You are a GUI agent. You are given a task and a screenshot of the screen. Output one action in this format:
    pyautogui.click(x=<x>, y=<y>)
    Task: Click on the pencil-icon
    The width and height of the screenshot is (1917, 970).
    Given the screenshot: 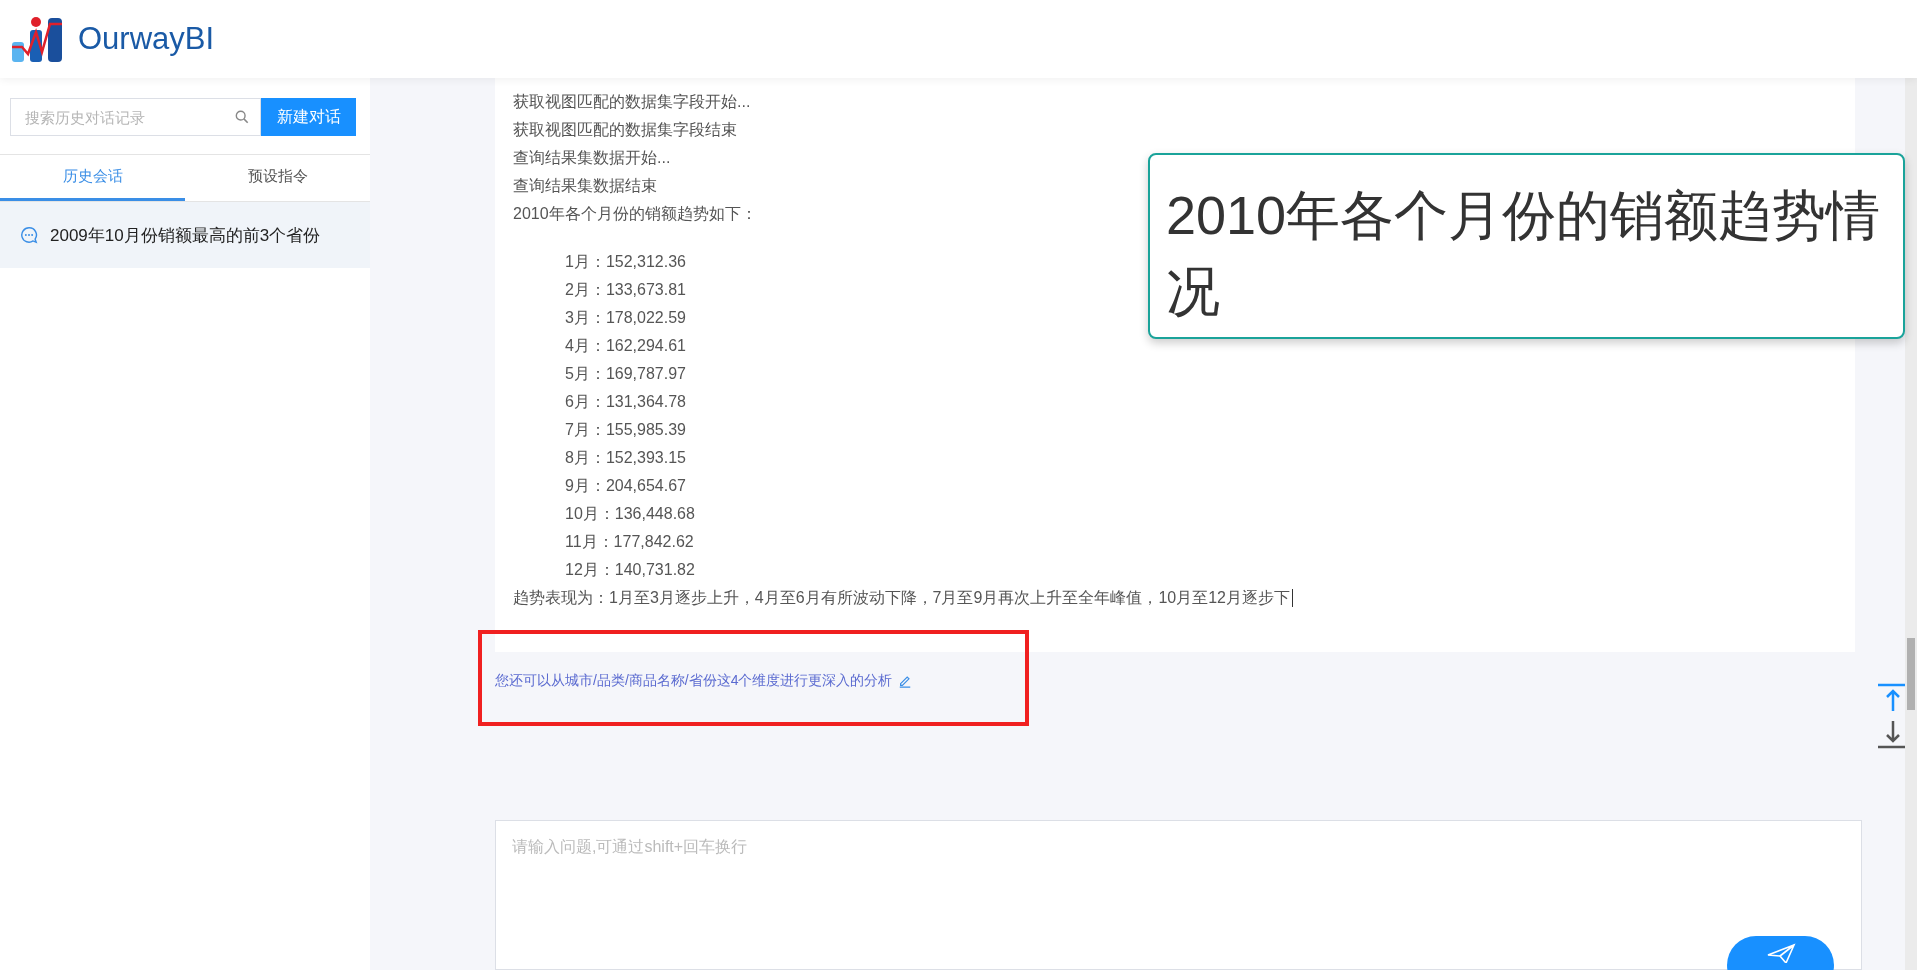 What is the action you would take?
    pyautogui.click(x=905, y=681)
    